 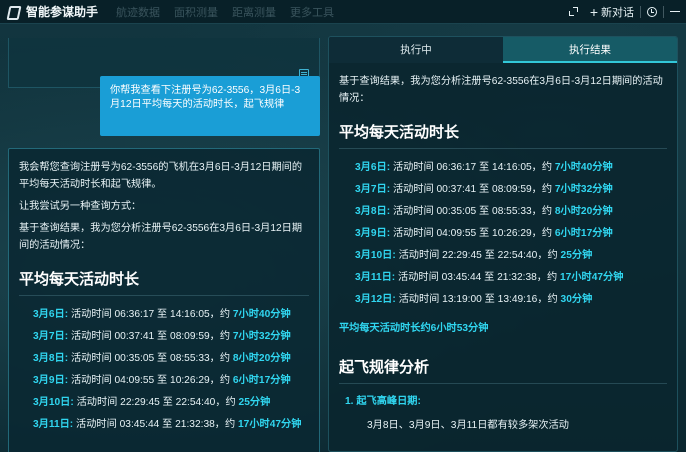 What do you see at coordinates (416, 50) in the screenshot?
I see `tab-running: 执行中` at bounding box center [416, 50].